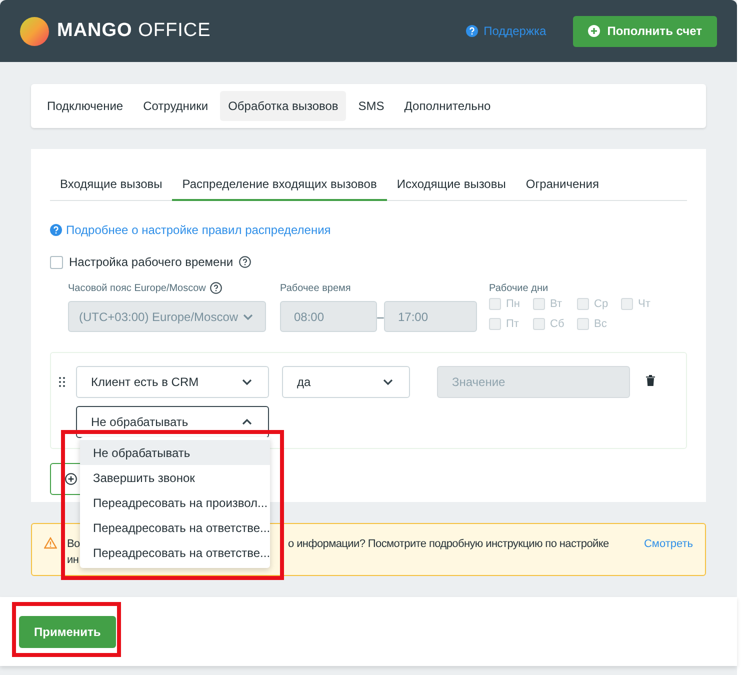 The image size is (742, 675). I want to click on field-label: Часовой пояс Europe/Moscow, so click(137, 289).